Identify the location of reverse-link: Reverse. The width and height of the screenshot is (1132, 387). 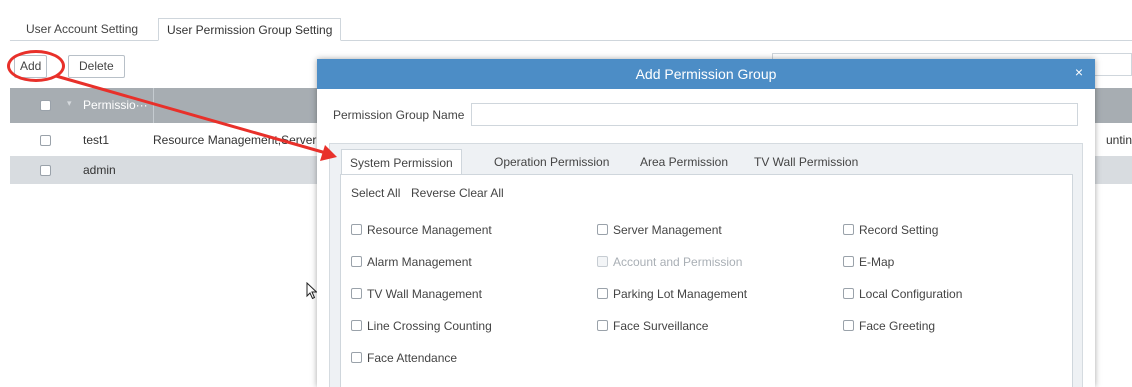
(433, 193).